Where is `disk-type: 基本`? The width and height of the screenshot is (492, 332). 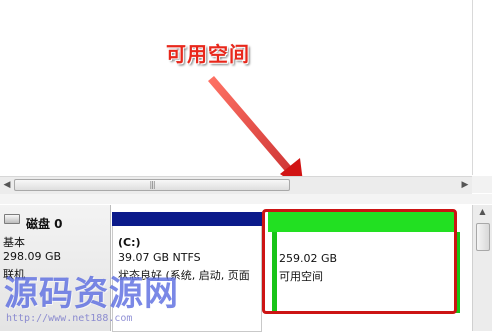
disk-type: 基本 is located at coordinates (14, 242).